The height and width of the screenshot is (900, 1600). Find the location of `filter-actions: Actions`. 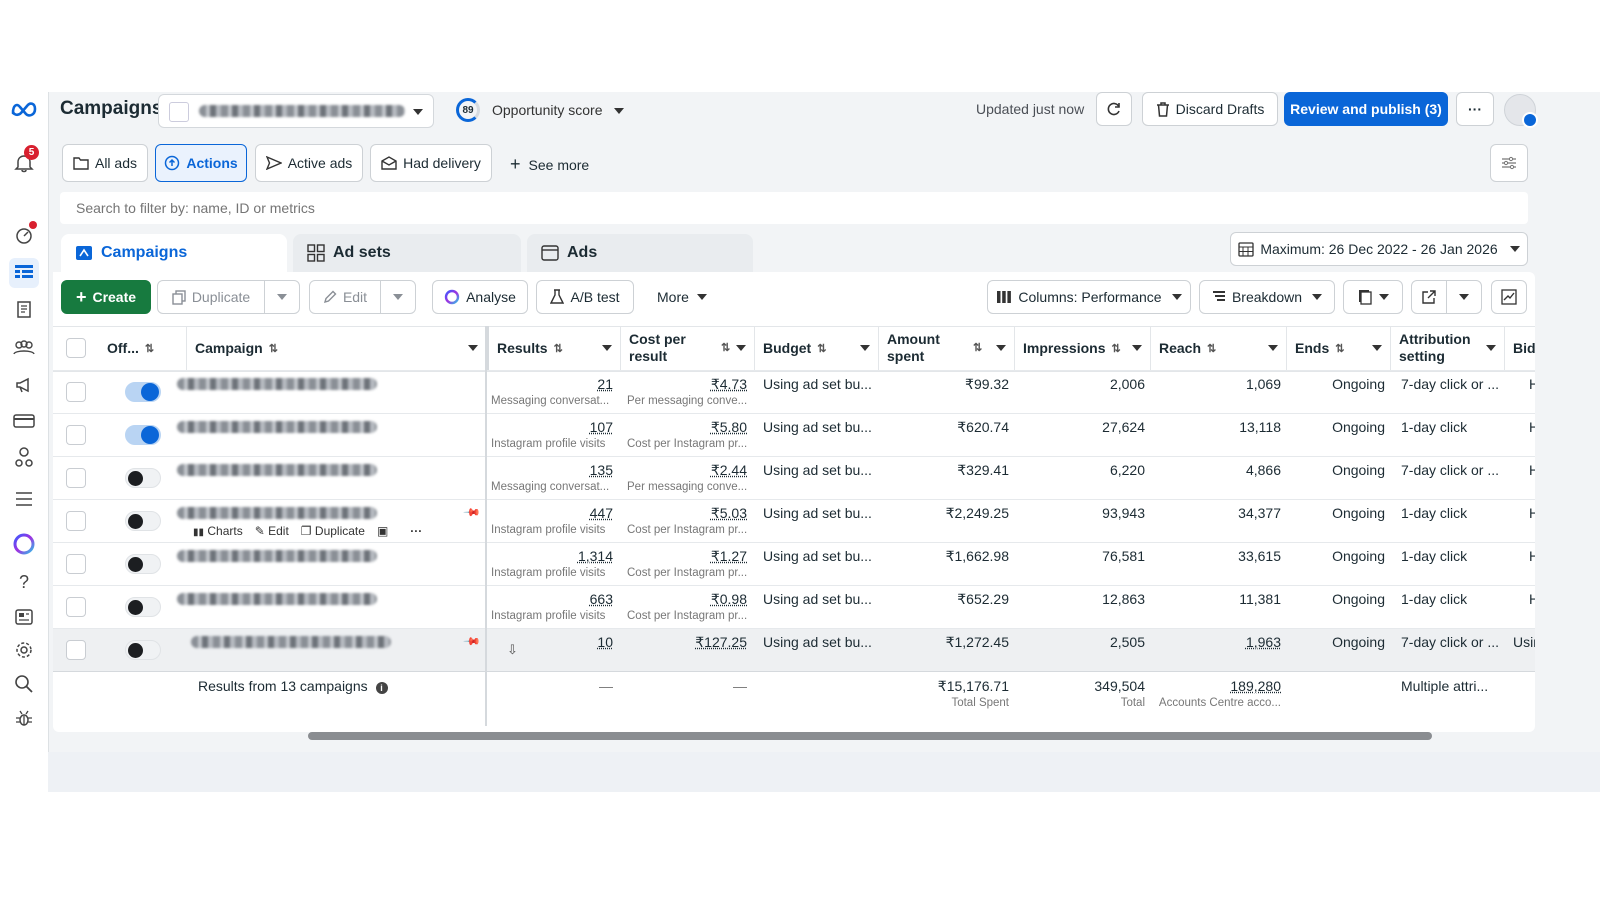

filter-actions: Actions is located at coordinates (201, 163).